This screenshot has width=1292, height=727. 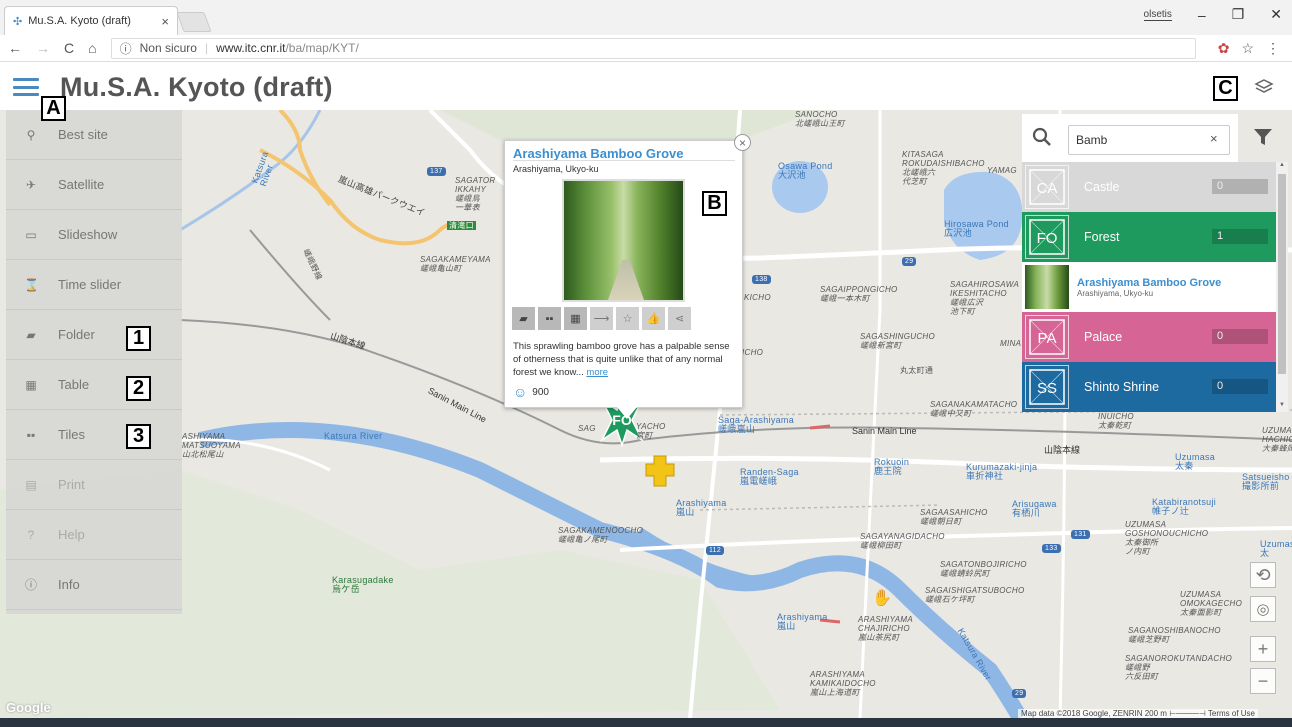 I want to click on annotation-b: B, so click(x=714, y=203).